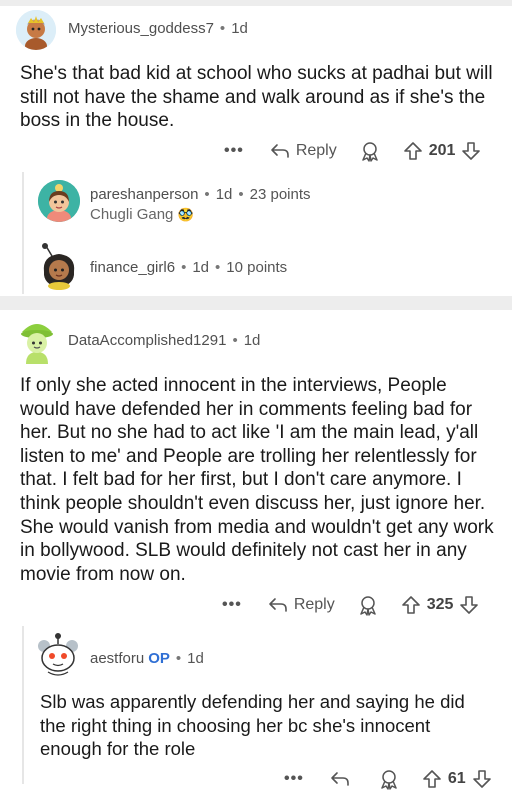 The height and width of the screenshot is (790, 512). What do you see at coordinates (456, 778) in the screenshot?
I see `vote-score: 61` at bounding box center [456, 778].